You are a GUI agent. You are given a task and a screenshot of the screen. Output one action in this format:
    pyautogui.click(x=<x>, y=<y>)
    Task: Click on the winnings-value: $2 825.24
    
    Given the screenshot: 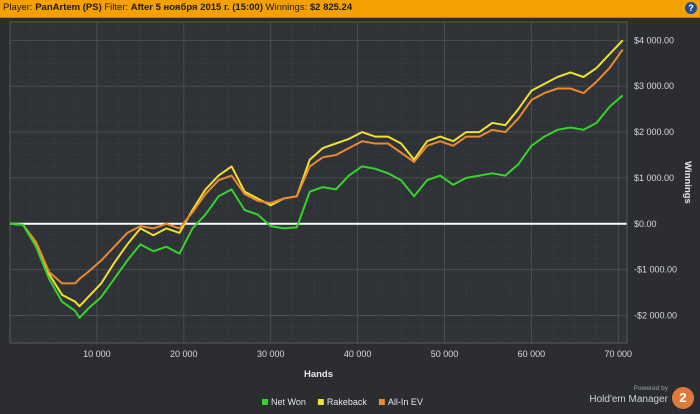 What is the action you would take?
    pyautogui.click(x=331, y=7)
    